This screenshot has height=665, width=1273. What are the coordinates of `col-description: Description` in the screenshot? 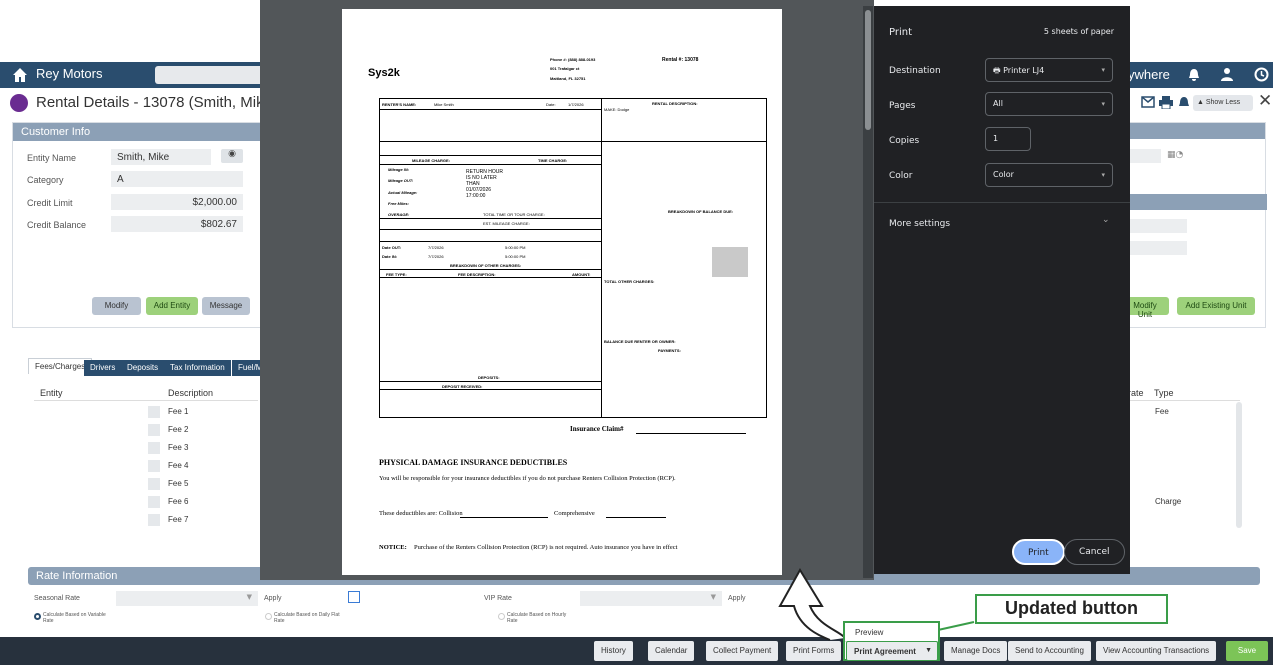 It's located at (190, 393).